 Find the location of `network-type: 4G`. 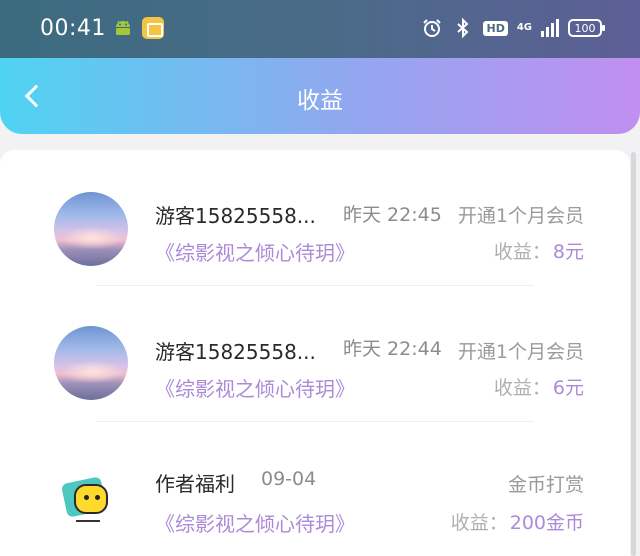

network-type: 4G is located at coordinates (524, 27).